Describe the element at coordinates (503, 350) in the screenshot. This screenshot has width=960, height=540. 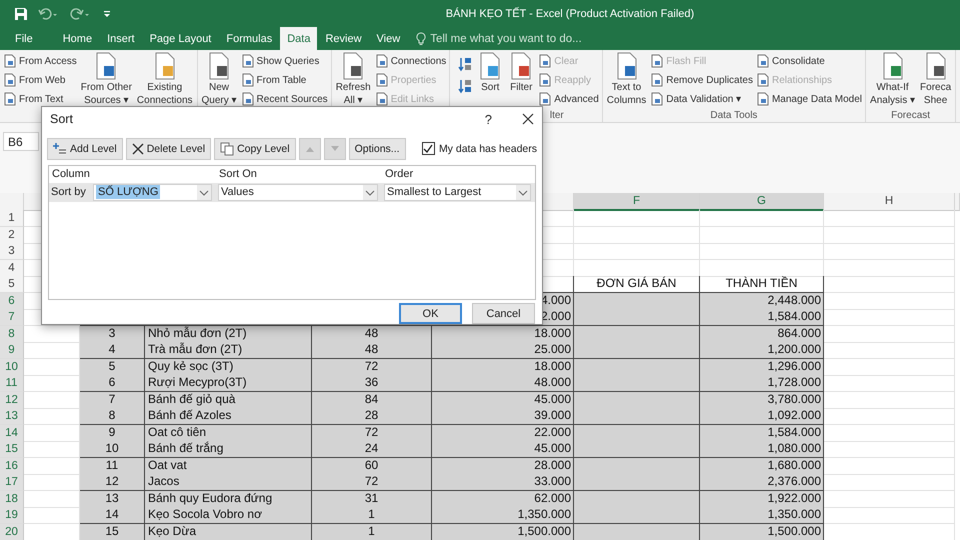
I see `table-cell: 25.000` at that location.